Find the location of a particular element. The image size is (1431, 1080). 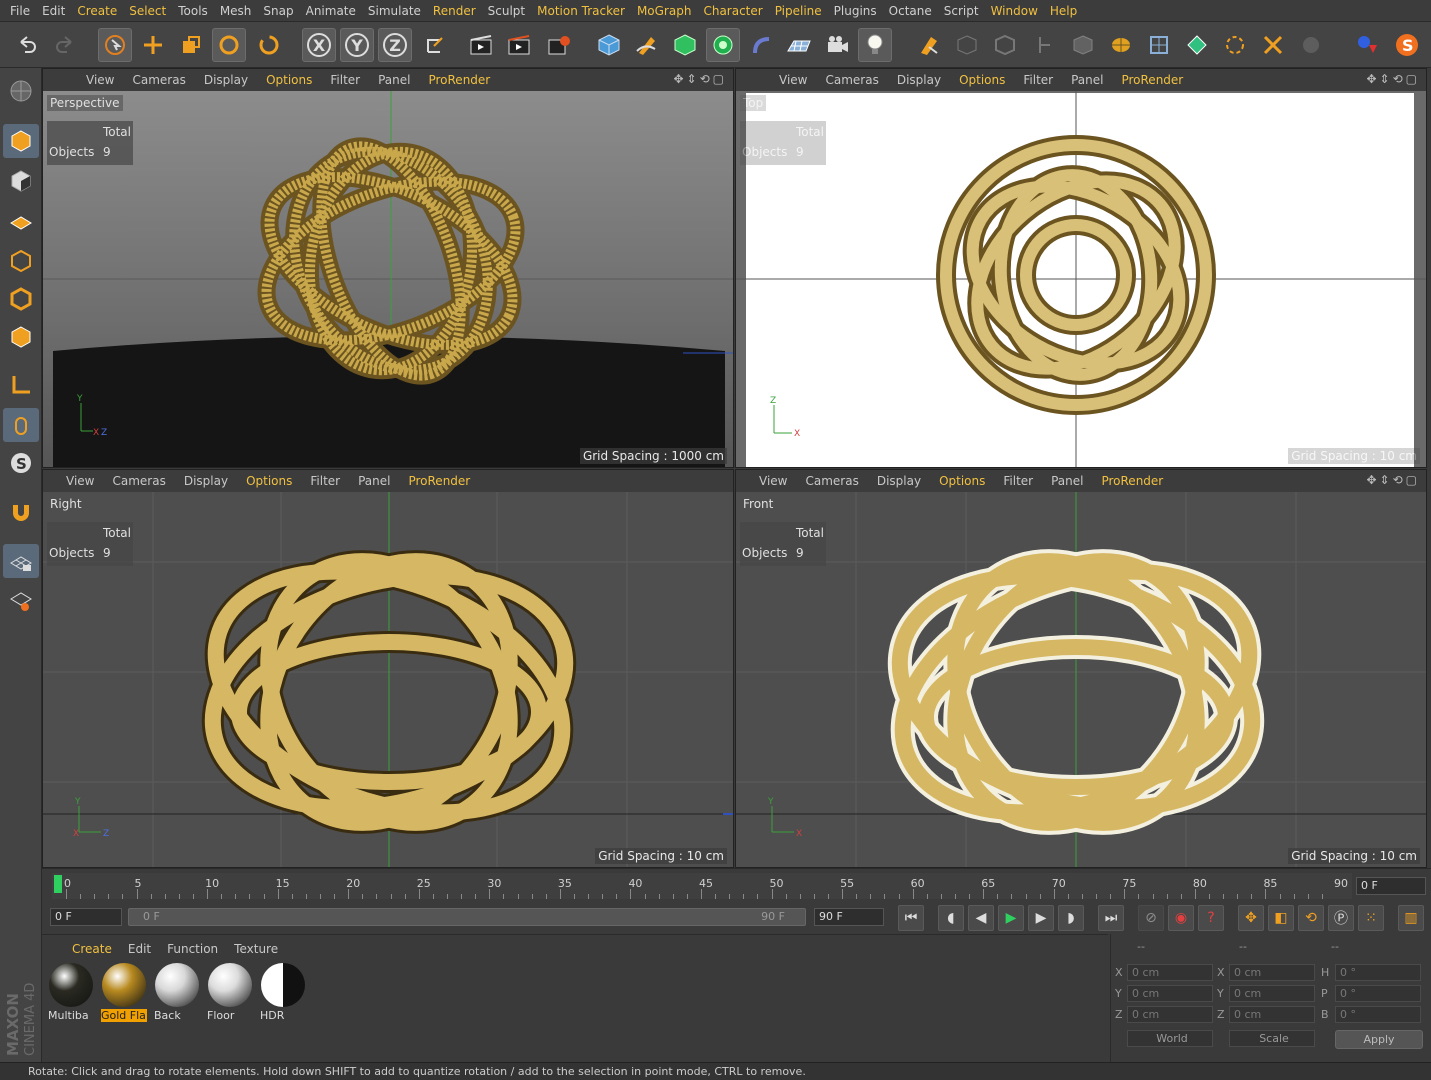

camera-object-icon is located at coordinates (837, 45).